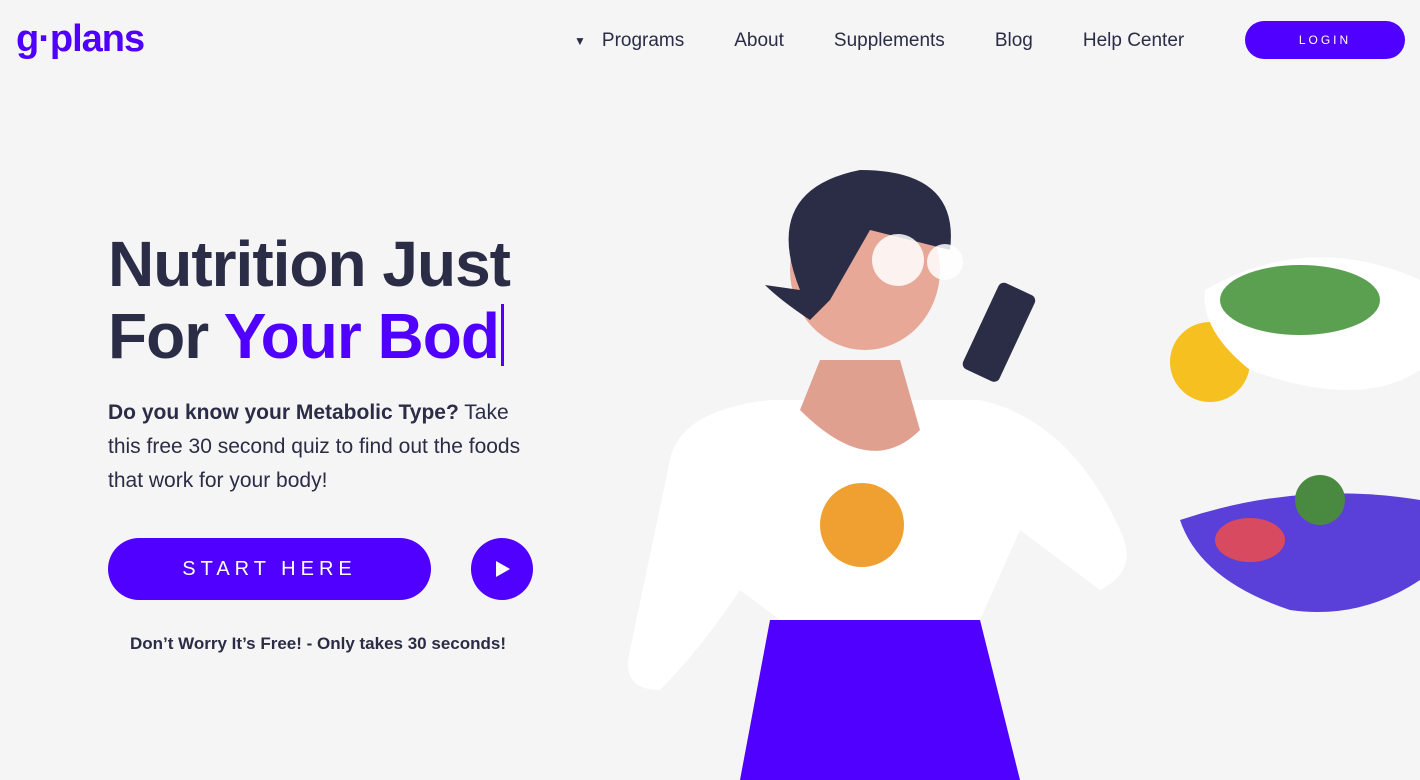  I want to click on nav-supplements: Supplements, so click(889, 41).